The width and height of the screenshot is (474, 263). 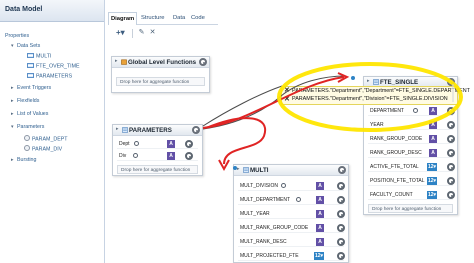 What do you see at coordinates (291, 242) in the screenshot?
I see `field-row-mult-rank-desc: MULT_RANK_DESC A` at bounding box center [291, 242].